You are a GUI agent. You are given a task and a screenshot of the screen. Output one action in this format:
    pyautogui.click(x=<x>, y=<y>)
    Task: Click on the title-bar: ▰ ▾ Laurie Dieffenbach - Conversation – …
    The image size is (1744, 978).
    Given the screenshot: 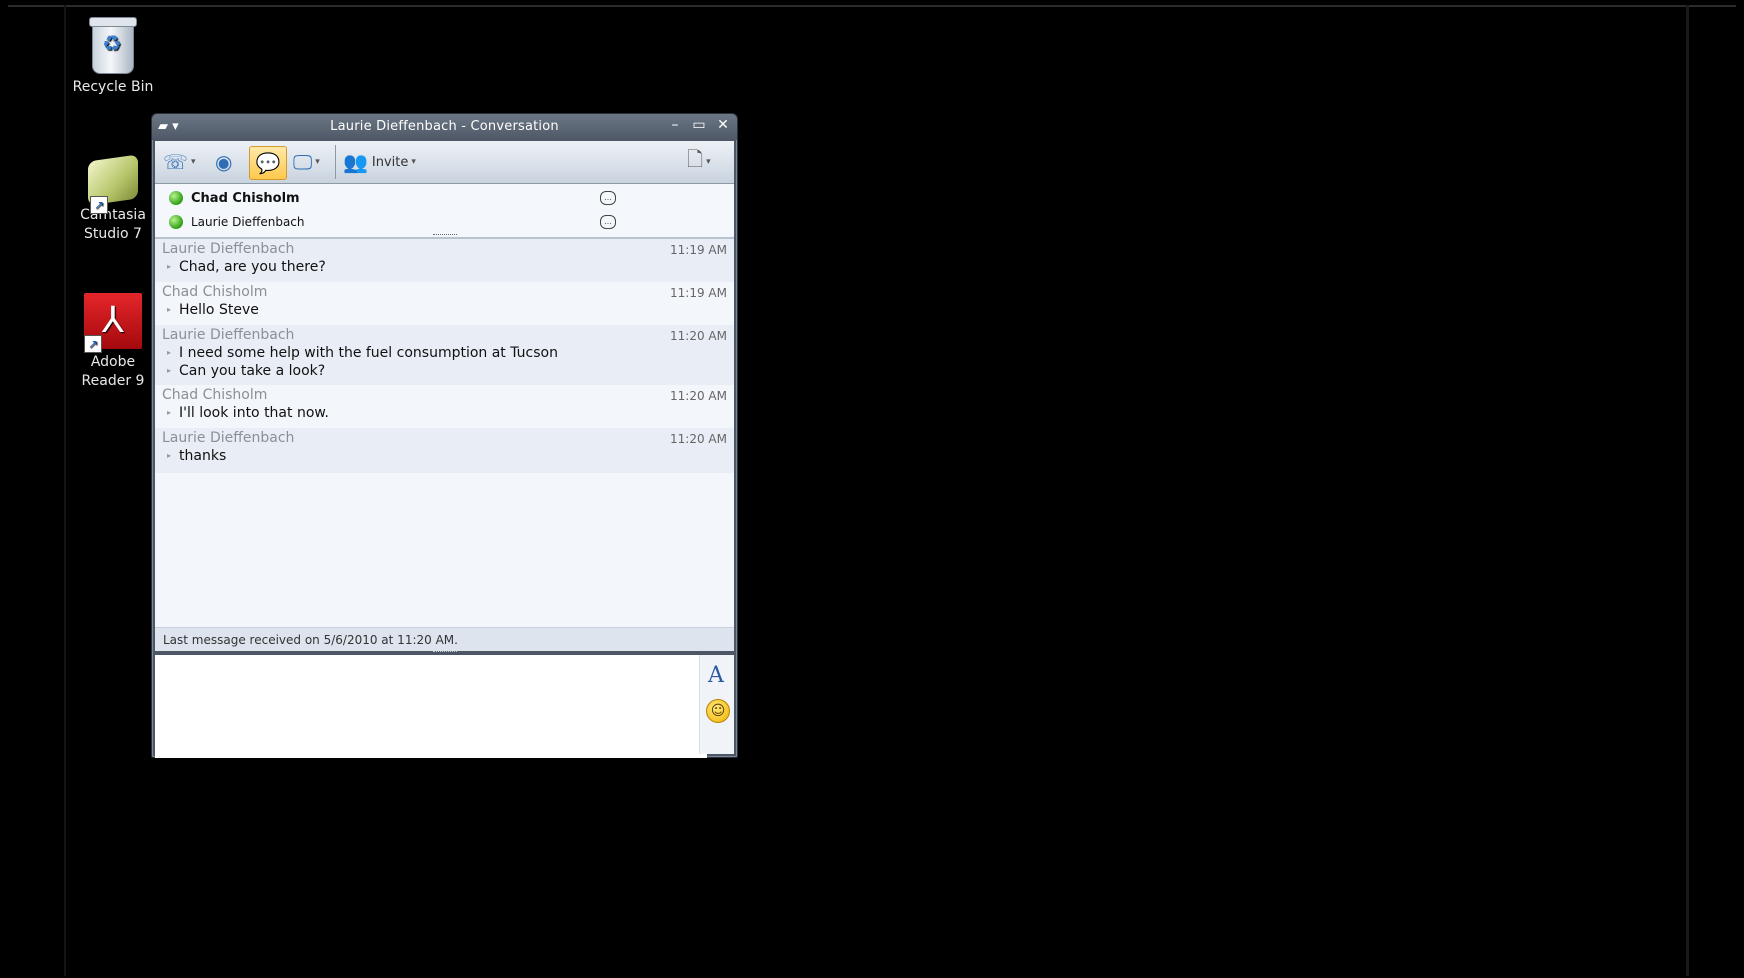 What is the action you would take?
    pyautogui.click(x=444, y=127)
    